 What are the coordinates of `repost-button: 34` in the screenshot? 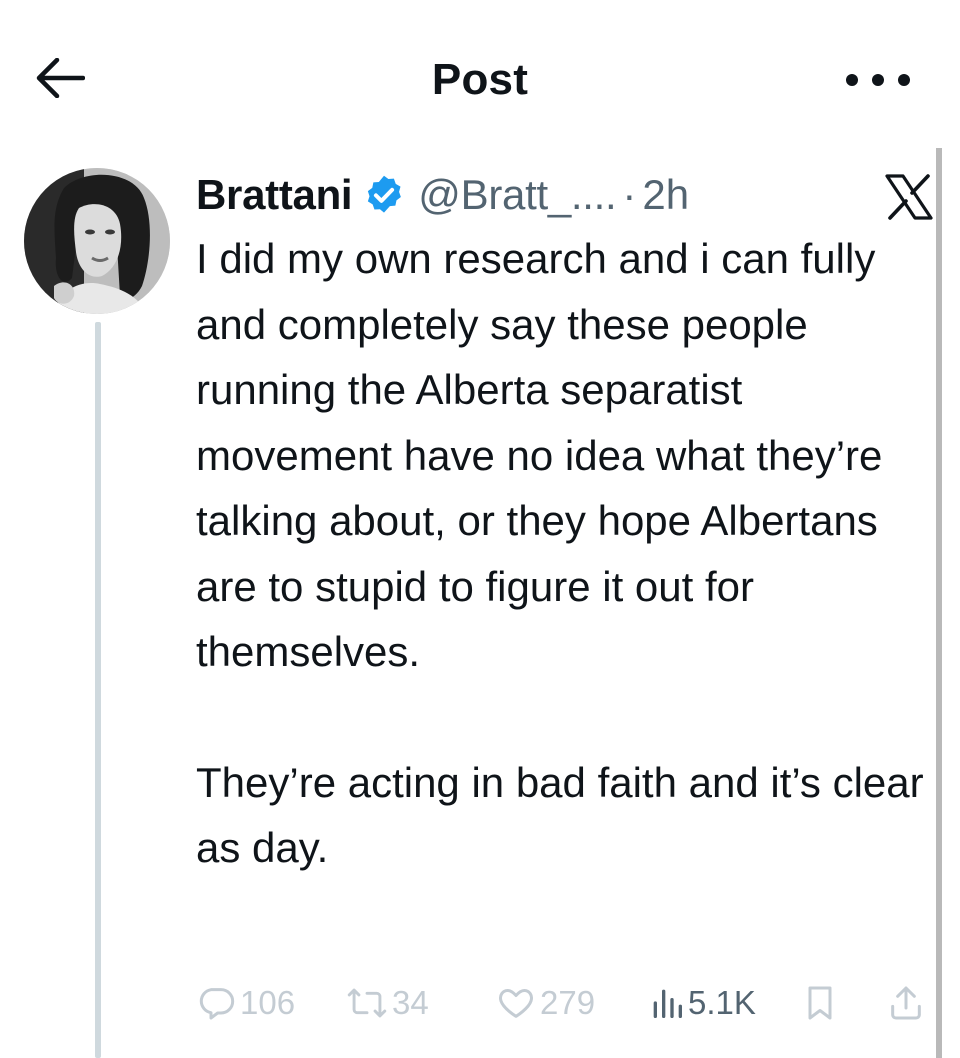 It's located at (387, 1003).